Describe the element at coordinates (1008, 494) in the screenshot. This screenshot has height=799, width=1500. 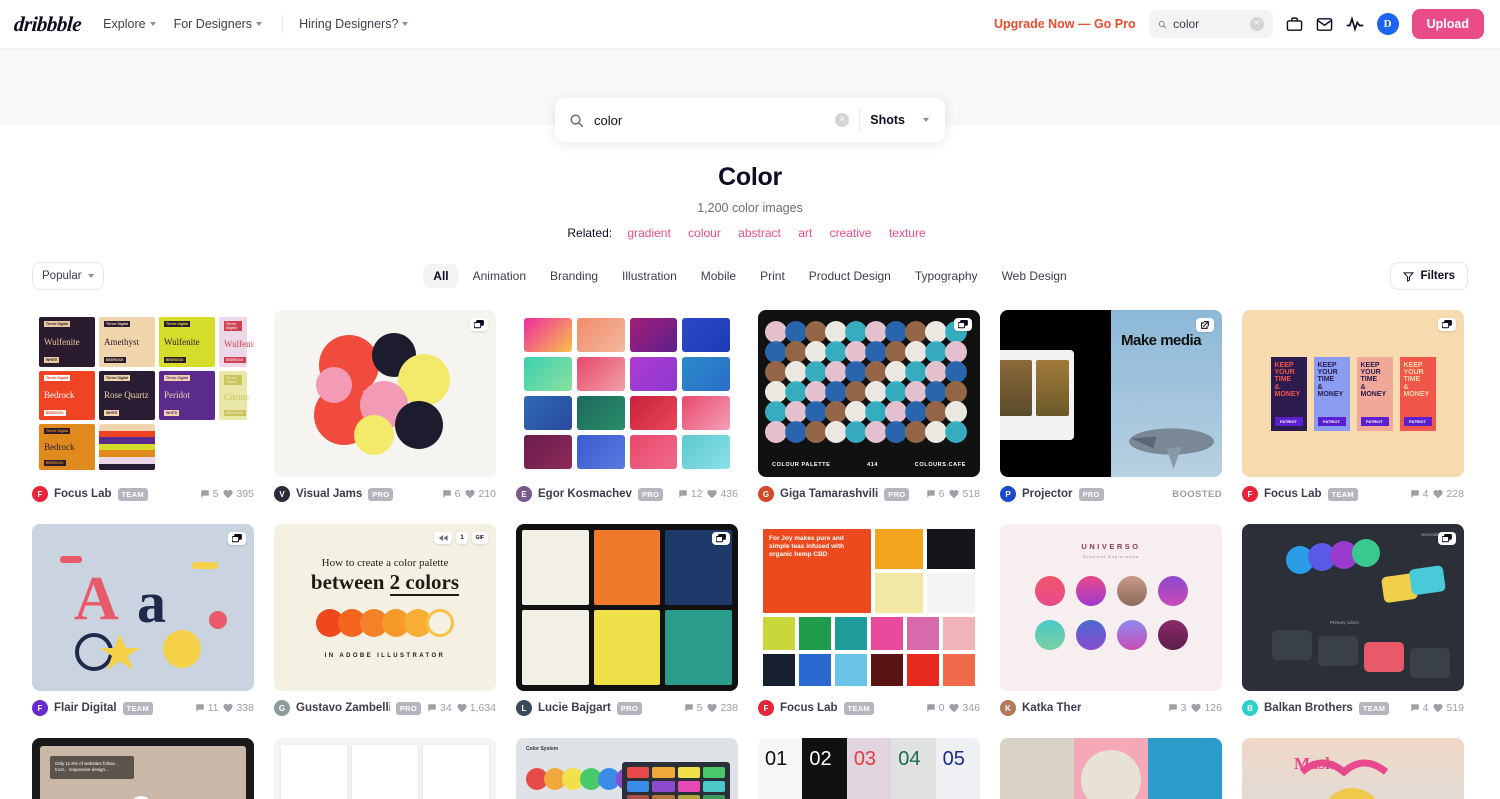
I see `author-avatar: P` at that location.